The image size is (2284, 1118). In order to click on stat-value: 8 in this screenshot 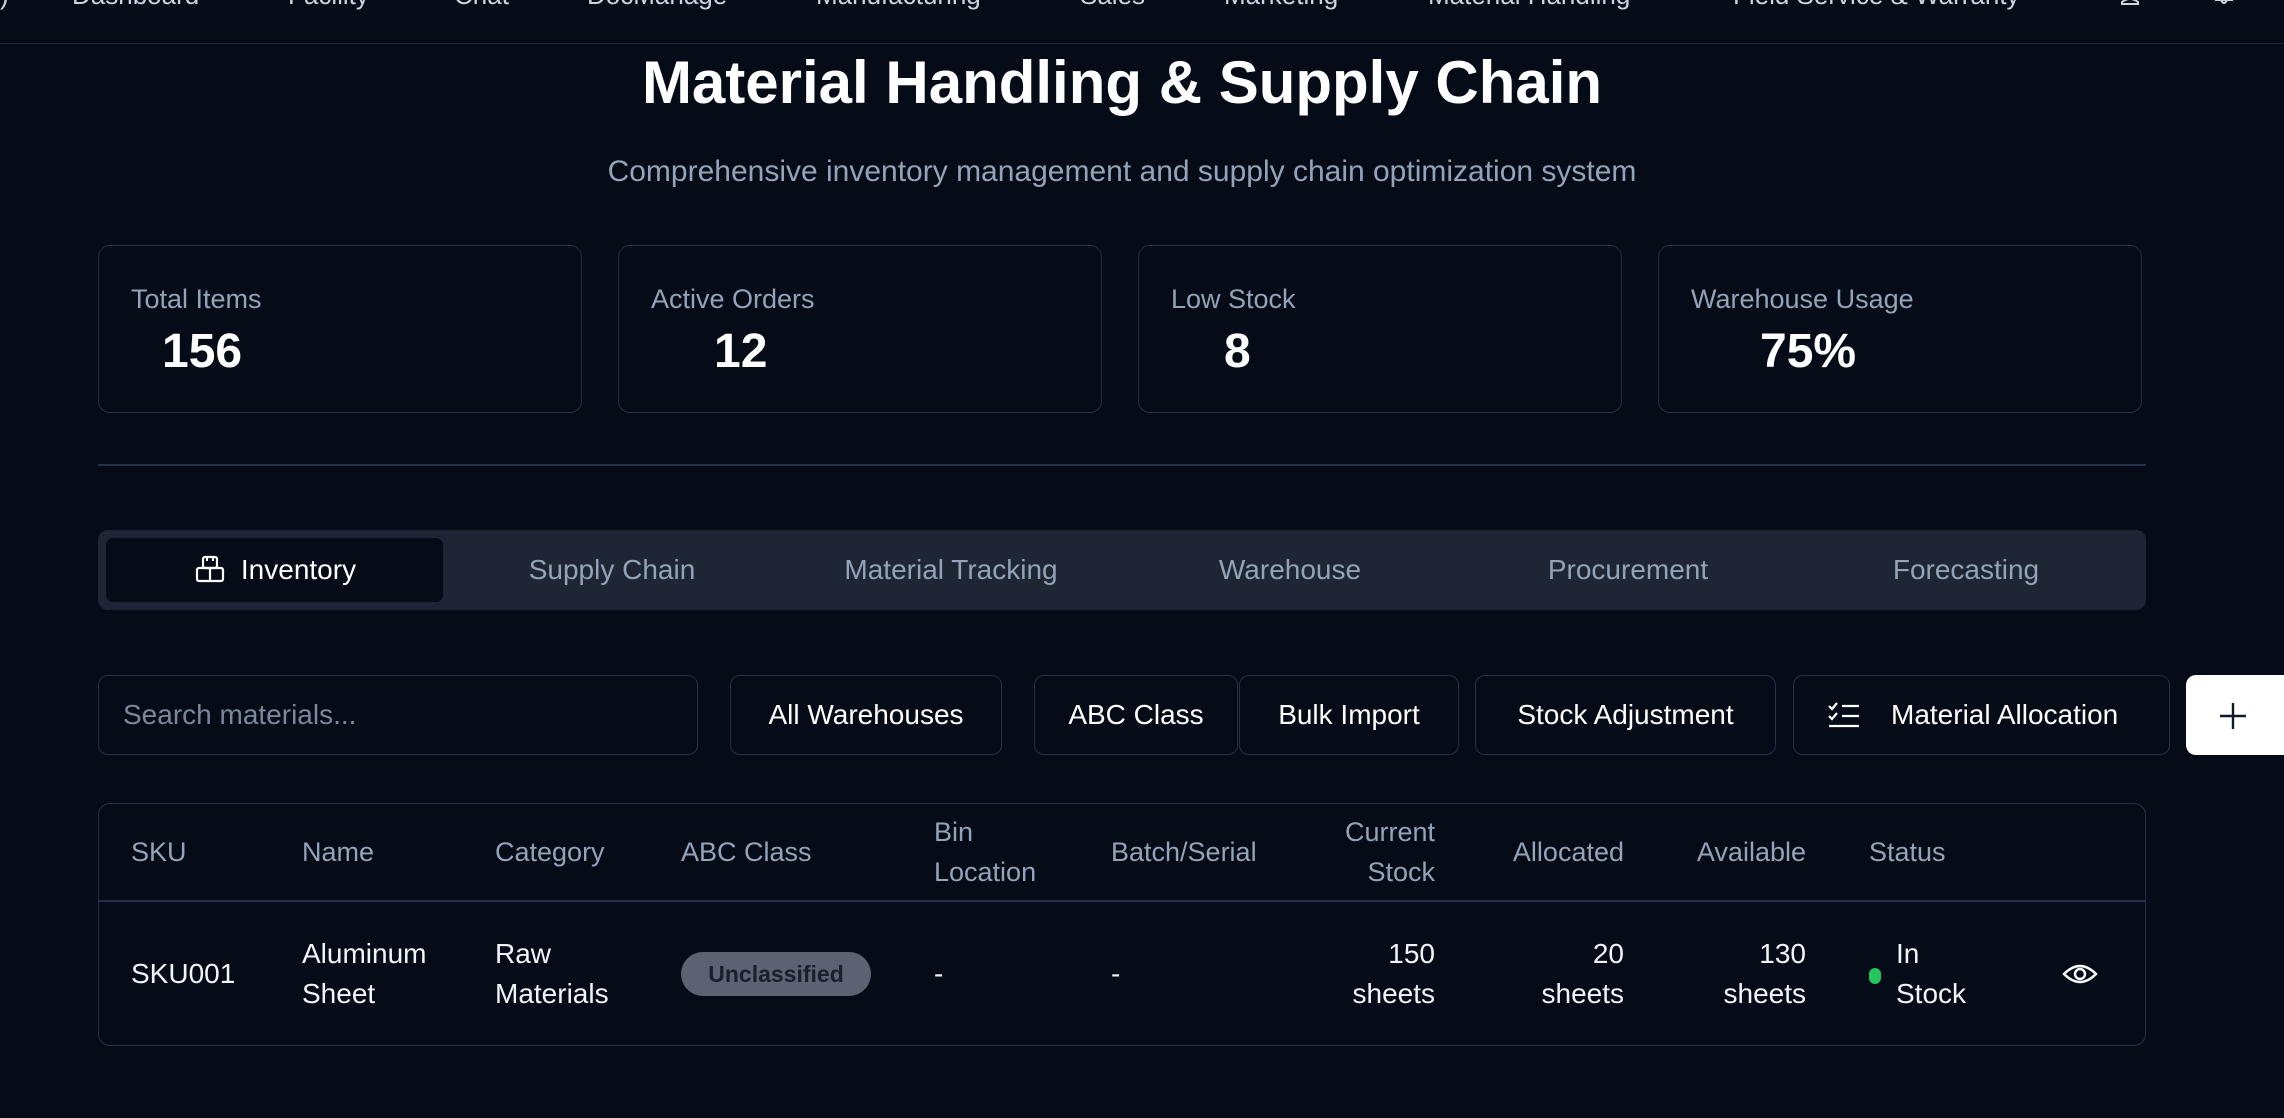, I will do `click(1237, 351)`.